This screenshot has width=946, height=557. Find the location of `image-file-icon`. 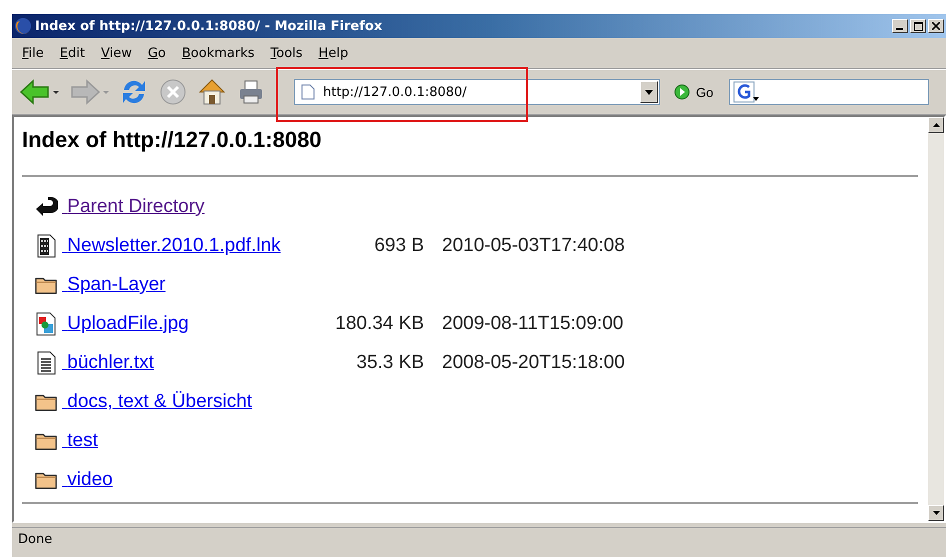

image-file-icon is located at coordinates (46, 324).